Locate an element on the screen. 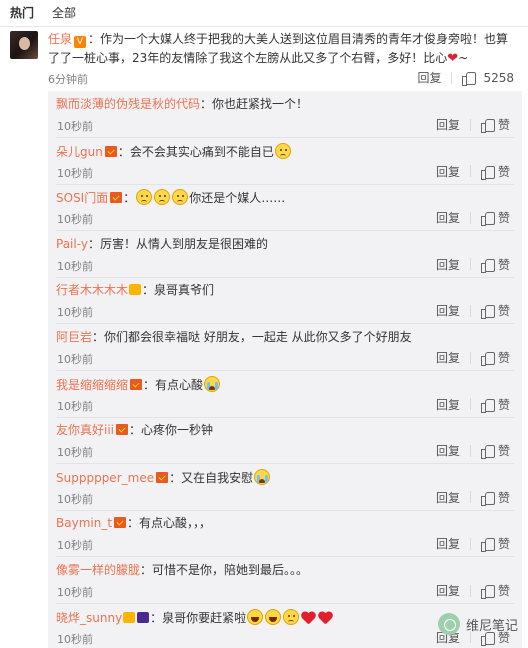 This screenshot has width=528, height=648. reply-username: 飘而淡薄的伪残是秋的代码 is located at coordinates (128, 104).